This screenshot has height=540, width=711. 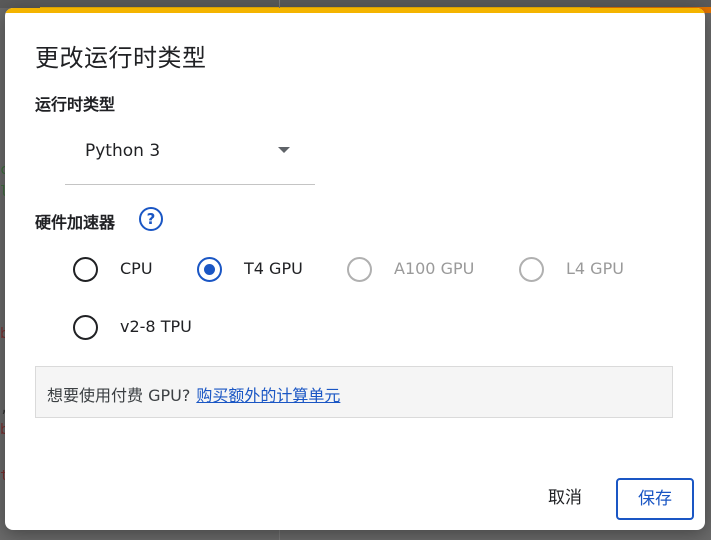 What do you see at coordinates (190, 157) in the screenshot?
I see `runtime-type-select: Python 3` at bounding box center [190, 157].